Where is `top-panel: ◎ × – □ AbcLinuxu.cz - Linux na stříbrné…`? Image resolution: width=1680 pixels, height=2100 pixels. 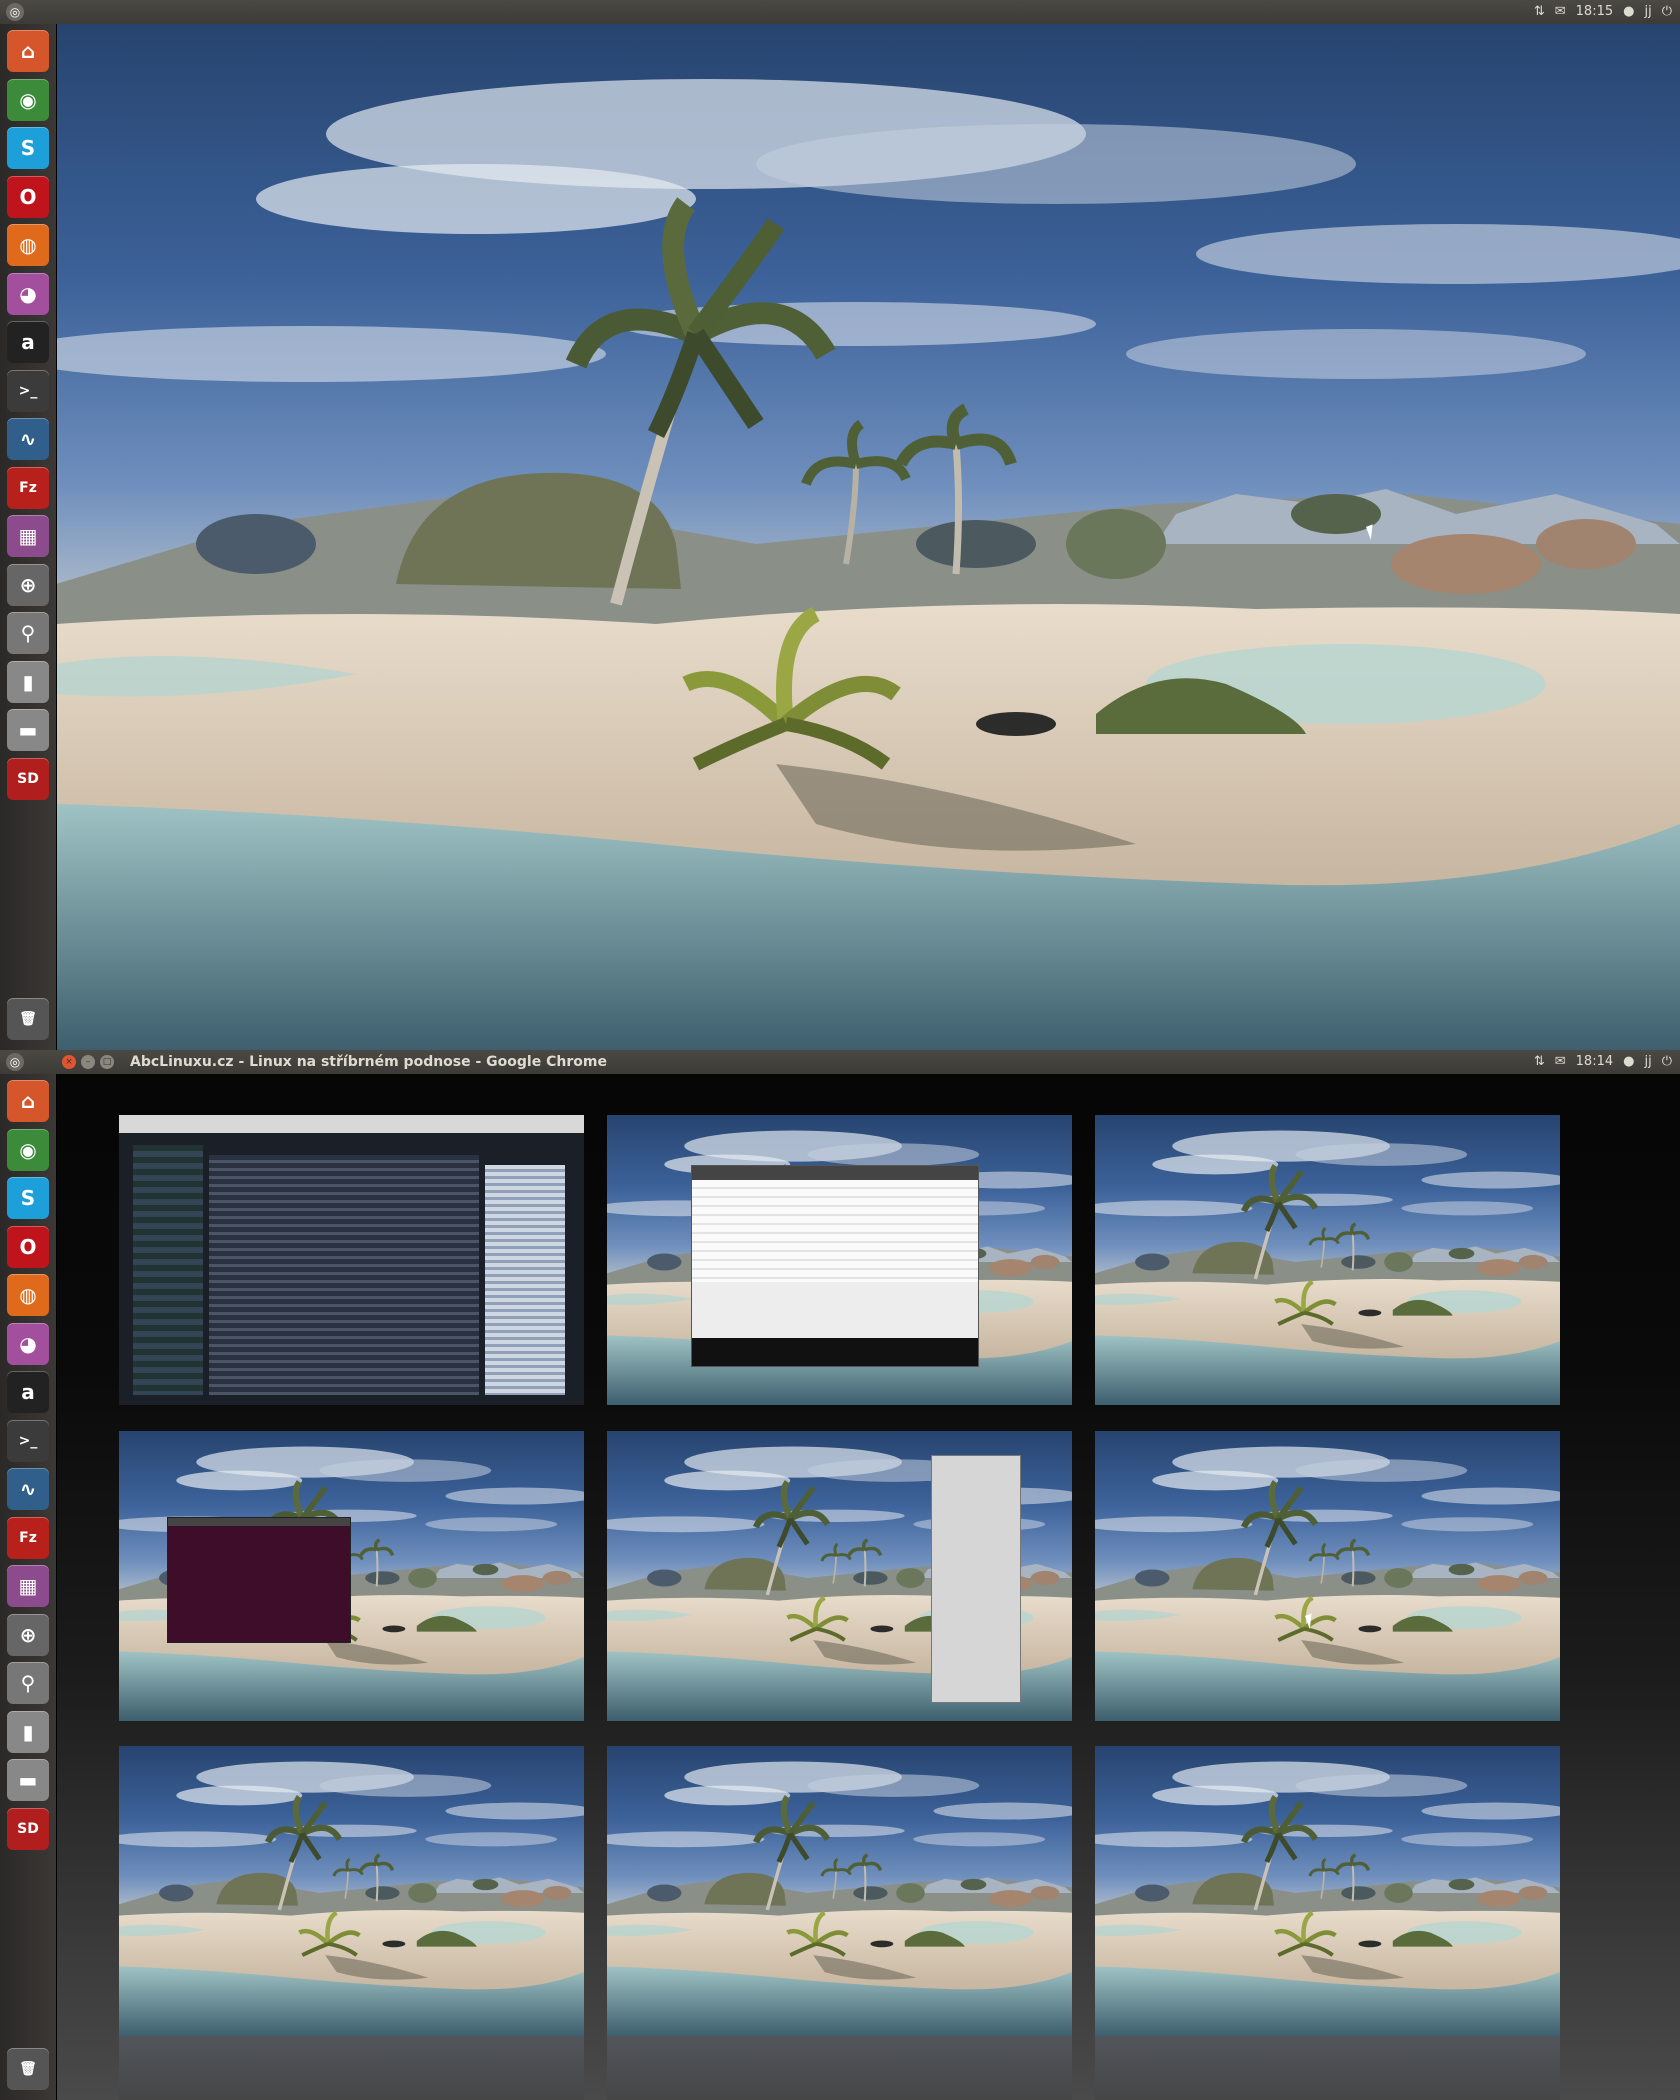
top-panel: ◎ × – □ AbcLinuxu.cz - Linux na stříbrné… is located at coordinates (840, 1062).